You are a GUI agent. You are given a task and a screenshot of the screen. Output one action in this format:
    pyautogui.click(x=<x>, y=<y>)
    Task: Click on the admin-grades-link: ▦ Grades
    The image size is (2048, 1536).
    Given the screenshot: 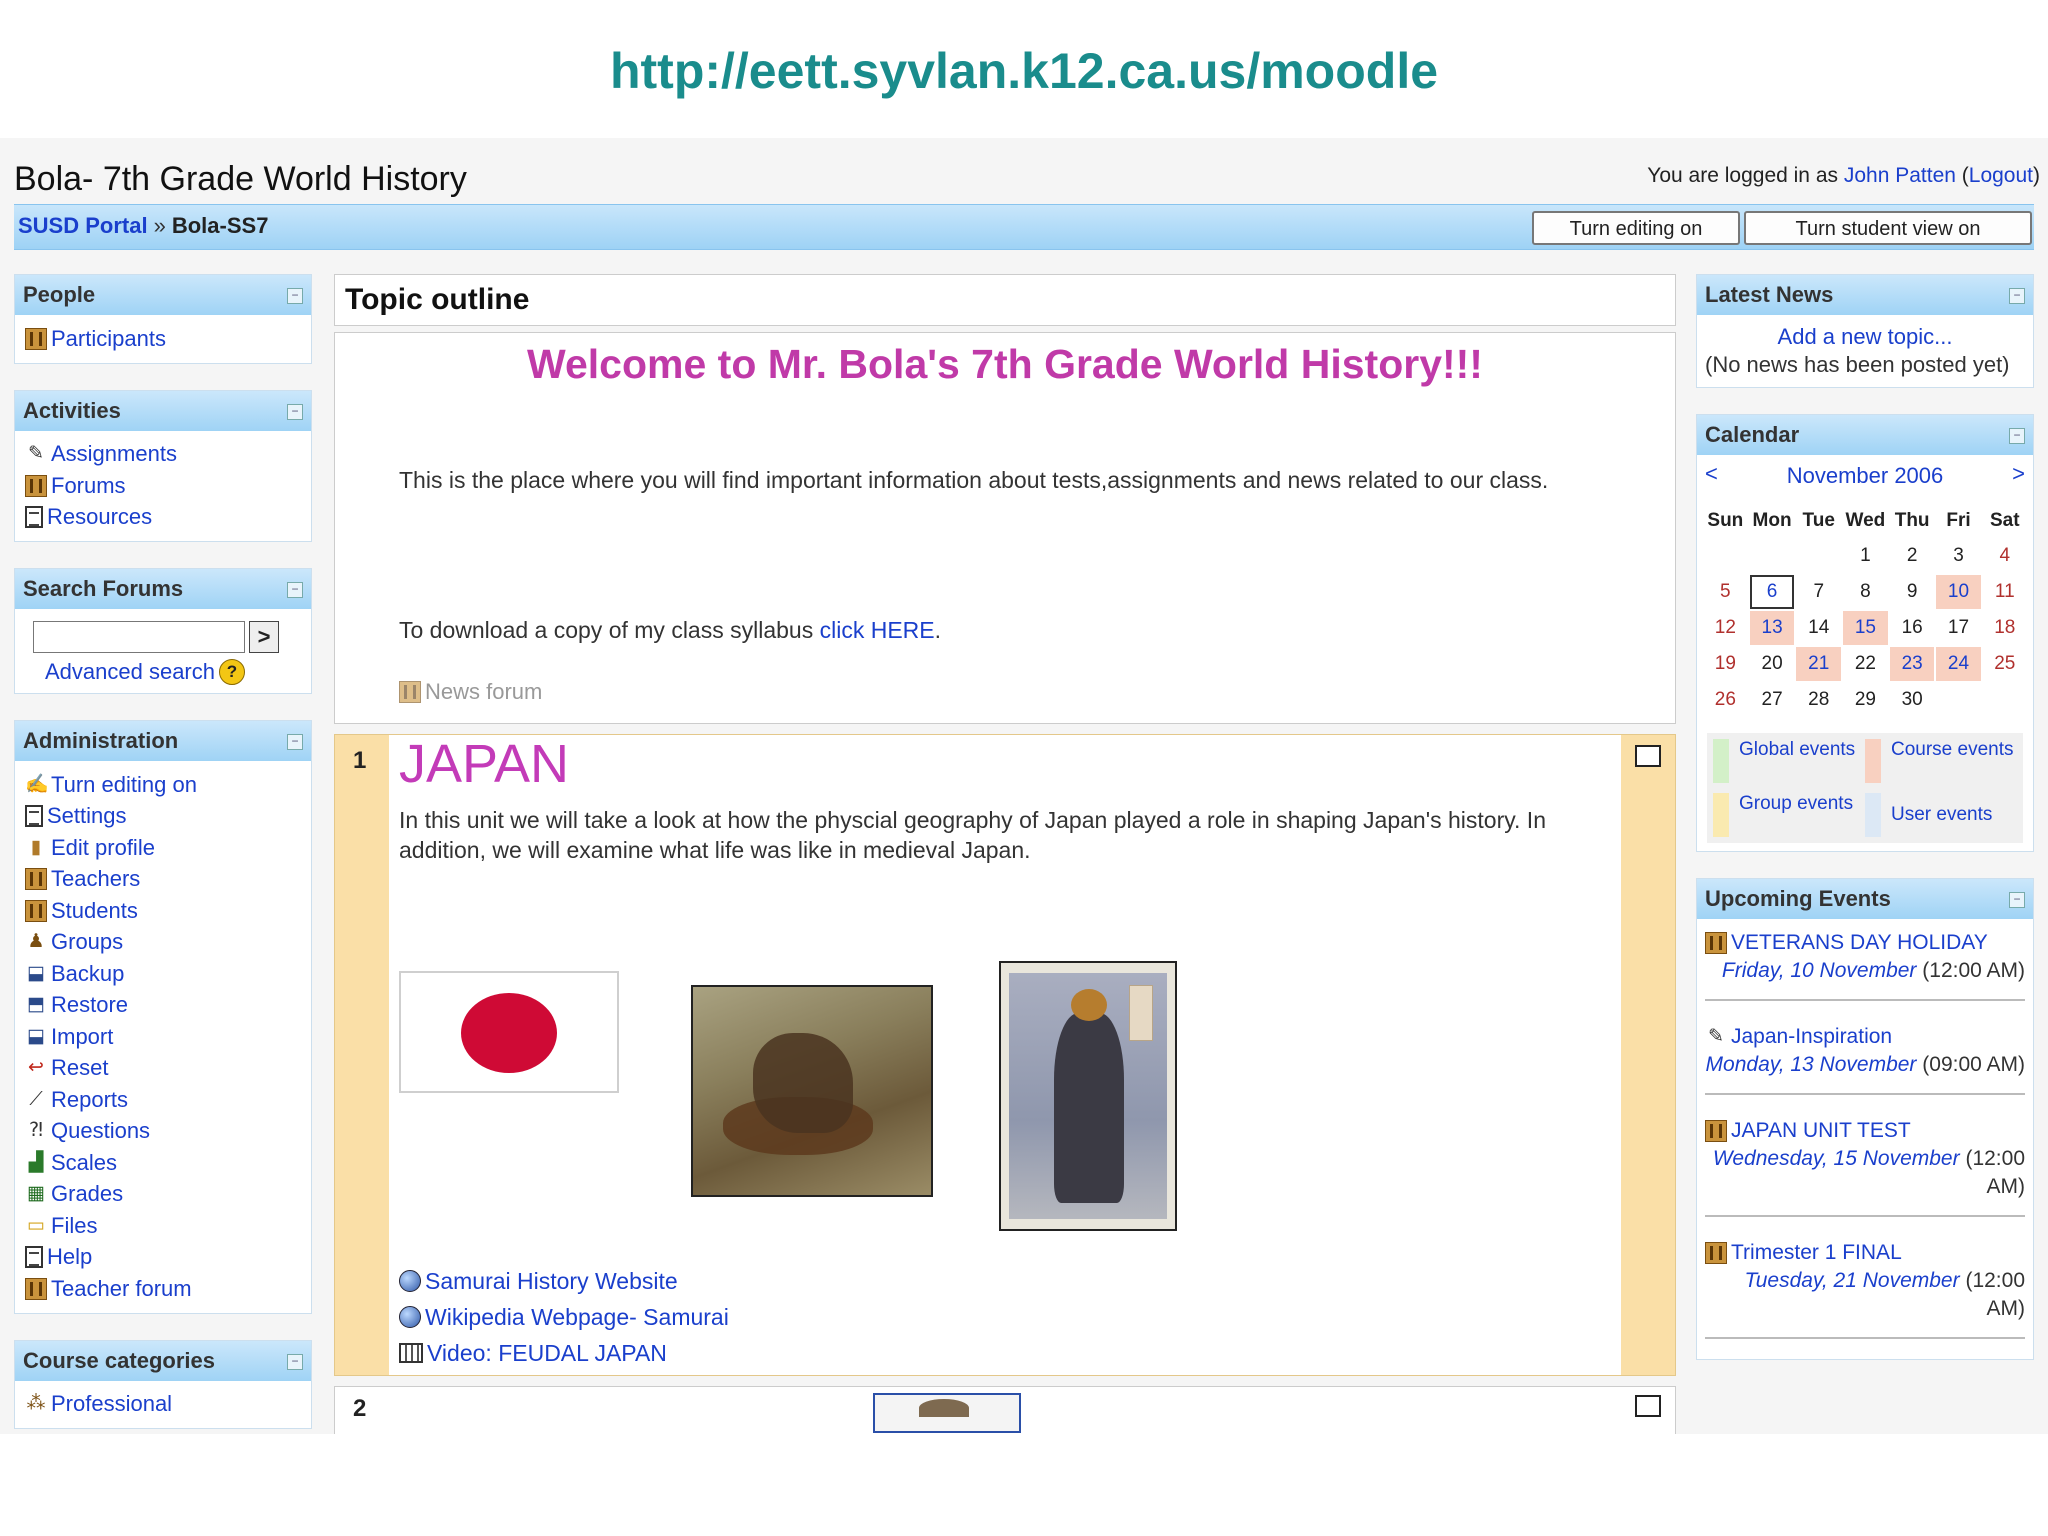 What is the action you would take?
    pyautogui.click(x=164, y=1195)
    